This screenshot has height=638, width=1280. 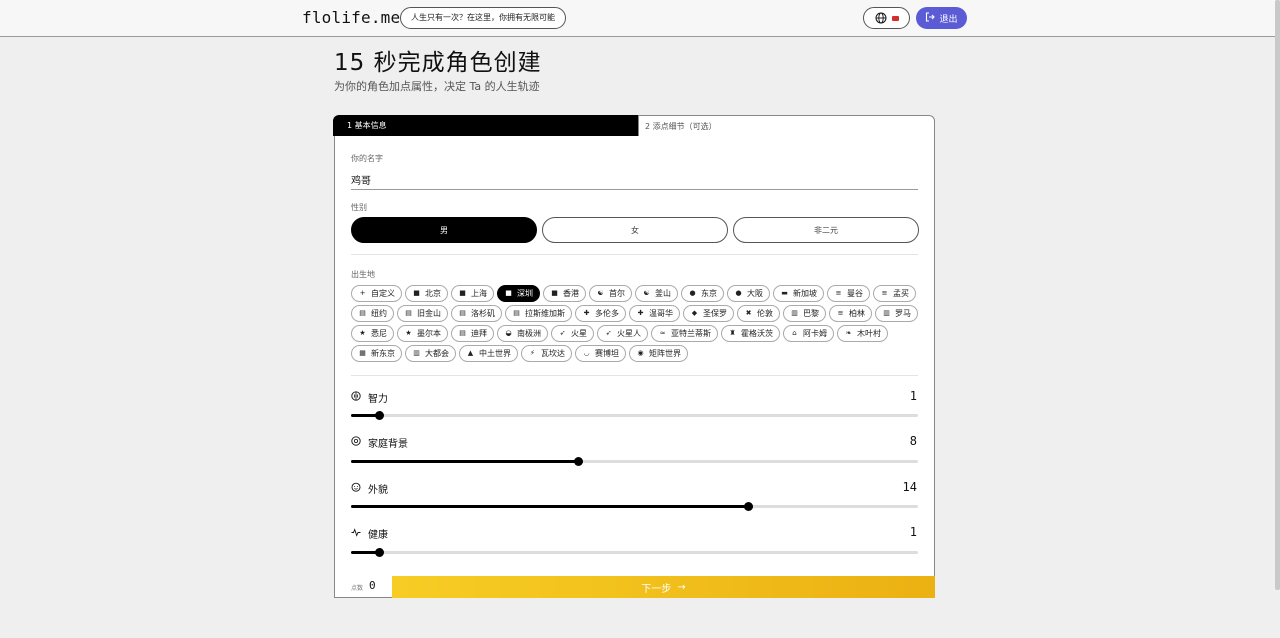 What do you see at coordinates (372, 313) in the screenshot?
I see `birthplace-chip: ▤ 纽约` at bounding box center [372, 313].